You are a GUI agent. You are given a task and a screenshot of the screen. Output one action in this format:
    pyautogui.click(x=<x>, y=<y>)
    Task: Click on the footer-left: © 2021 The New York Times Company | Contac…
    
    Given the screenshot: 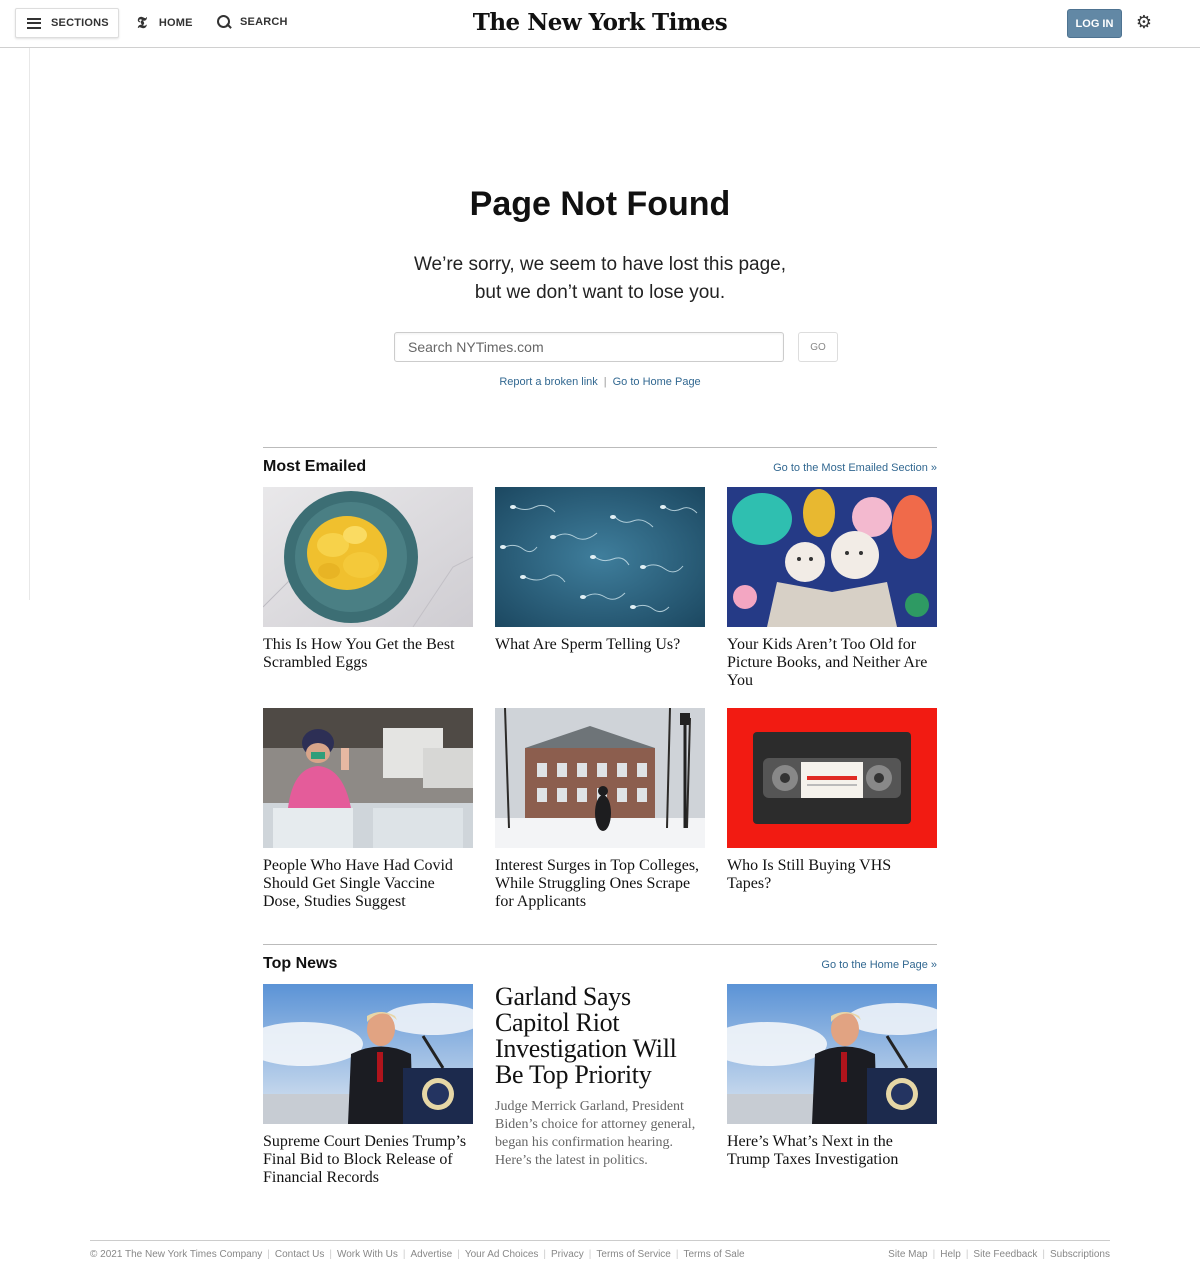 What is the action you would take?
    pyautogui.click(x=417, y=1254)
    